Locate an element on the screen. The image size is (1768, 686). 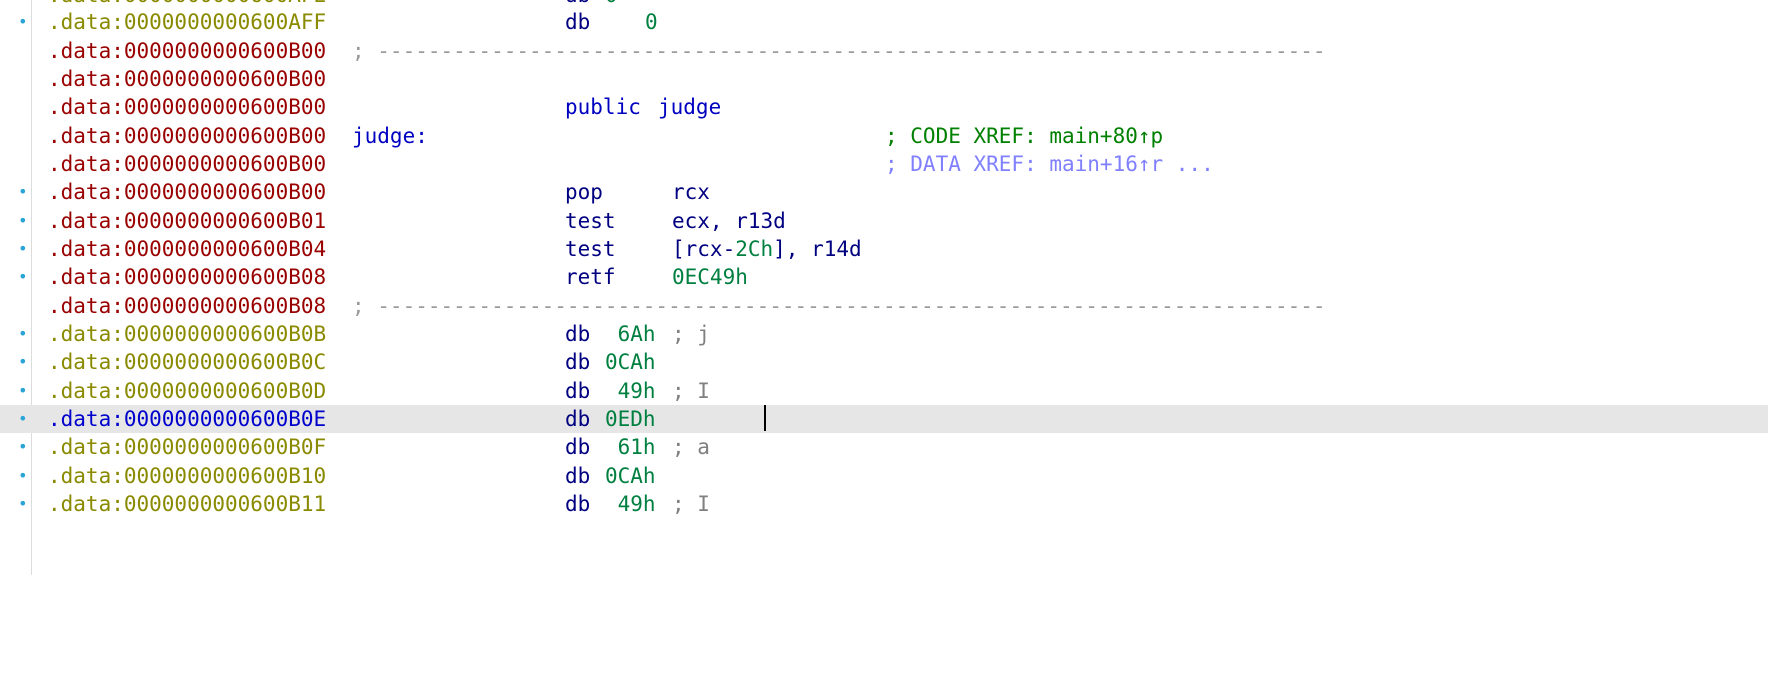
operand: ecx, r13d is located at coordinates (729, 221).